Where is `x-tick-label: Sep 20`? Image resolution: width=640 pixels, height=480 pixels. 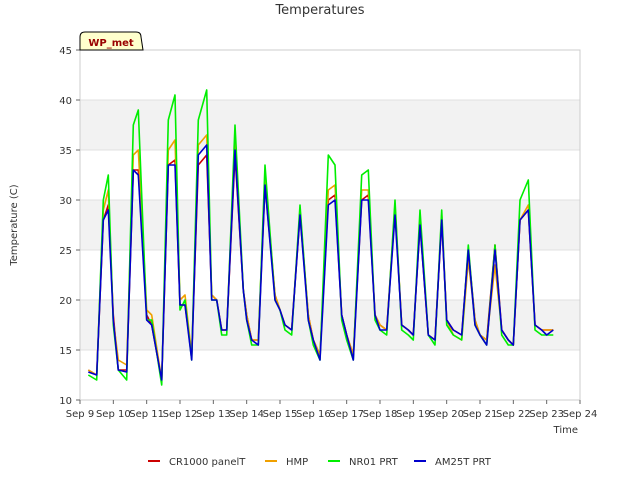 x-tick-label: Sep 20 is located at coordinates (446, 414).